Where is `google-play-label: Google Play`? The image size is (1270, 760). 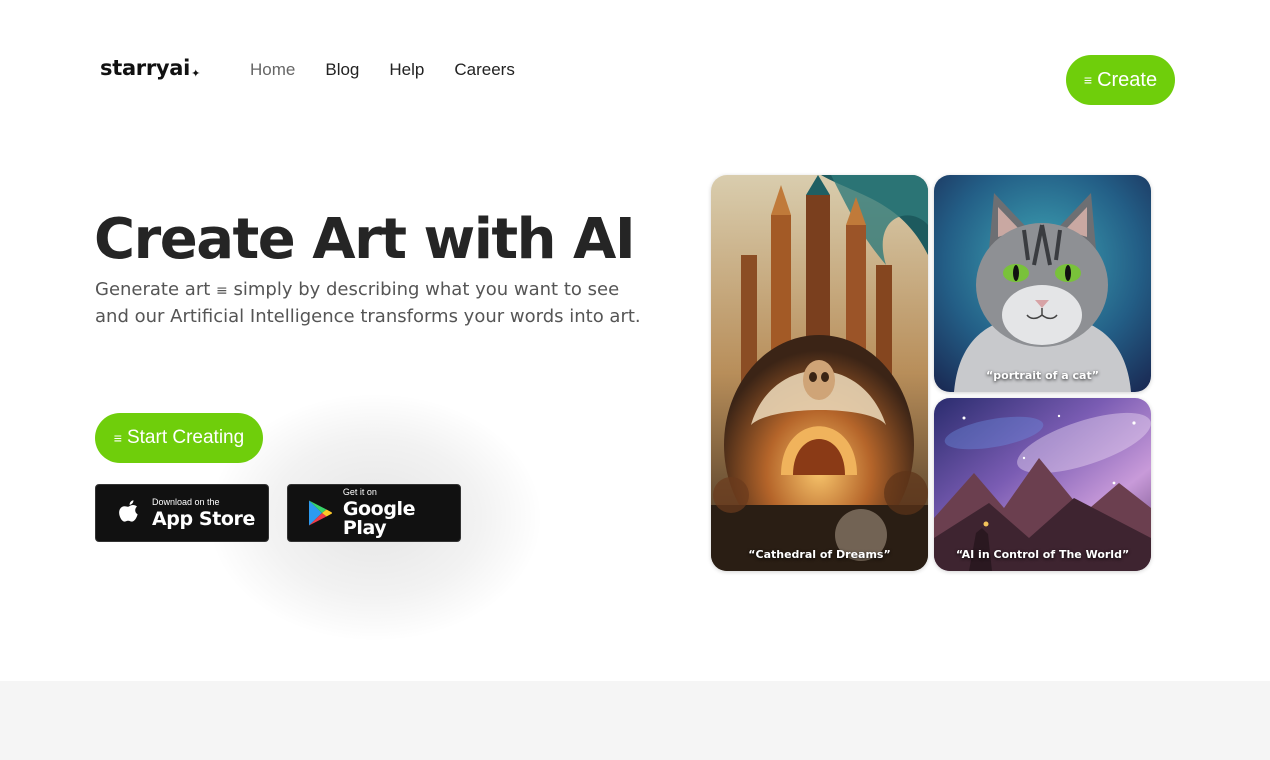
google-play-label: Google Play is located at coordinates (379, 518).